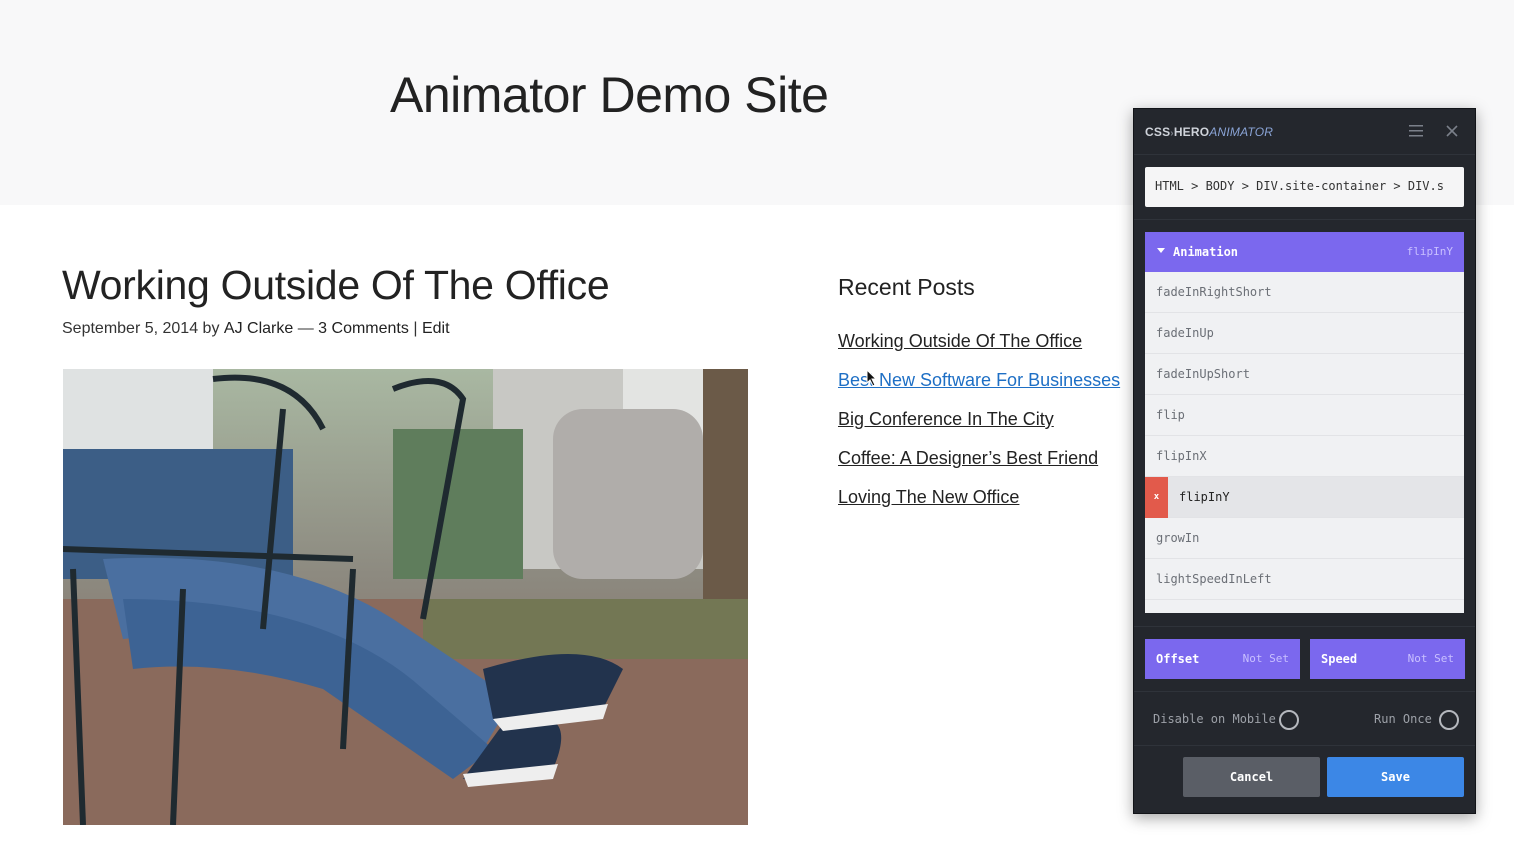 The image size is (1514, 852). I want to click on save-button: Save, so click(1395, 777).